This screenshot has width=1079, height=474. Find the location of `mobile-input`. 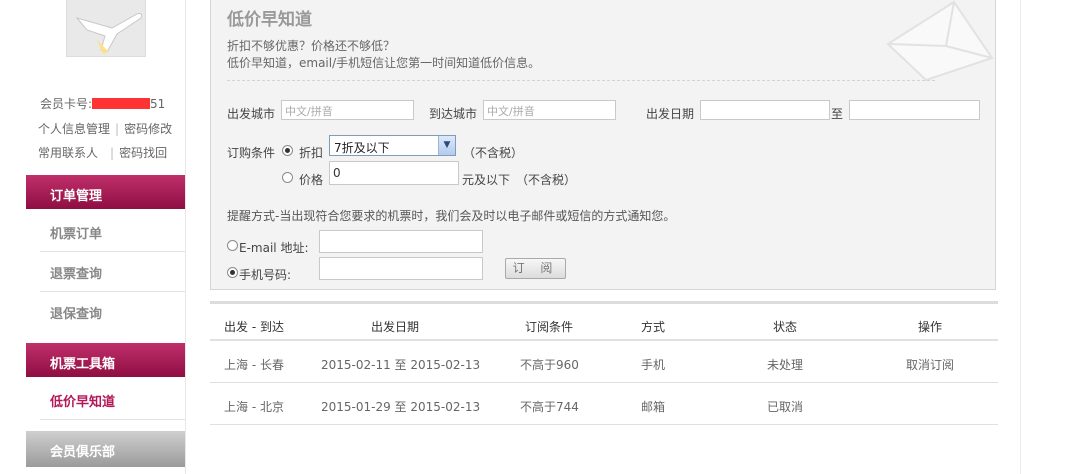

mobile-input is located at coordinates (401, 268).